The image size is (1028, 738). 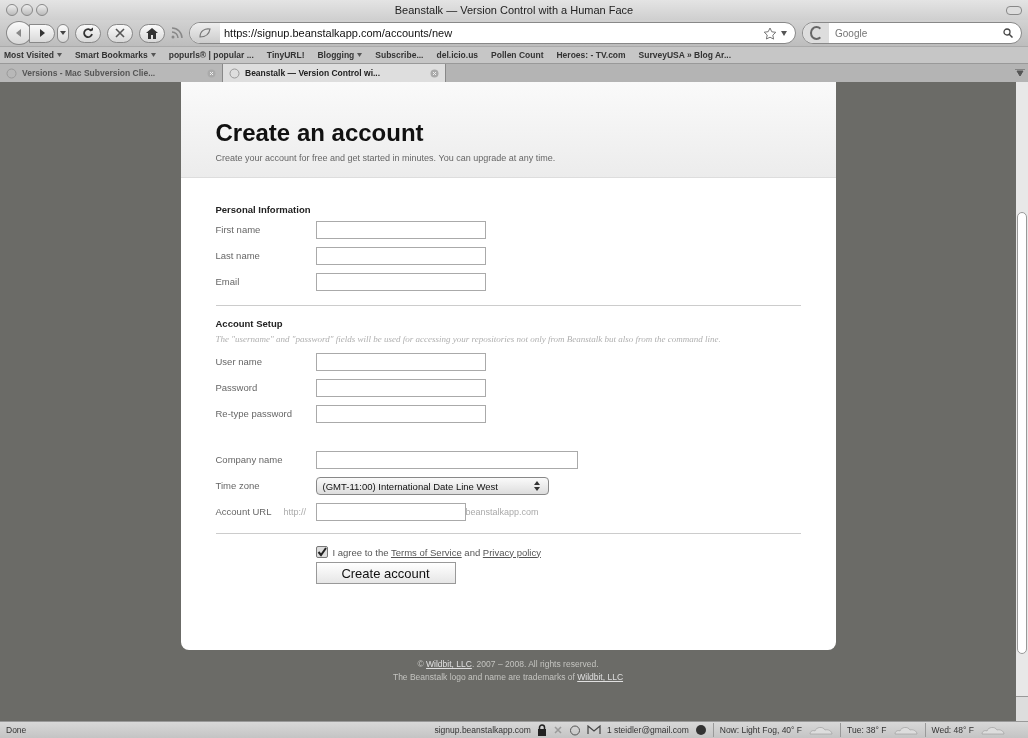 I want to click on section-title: Personal Information, so click(x=263, y=209).